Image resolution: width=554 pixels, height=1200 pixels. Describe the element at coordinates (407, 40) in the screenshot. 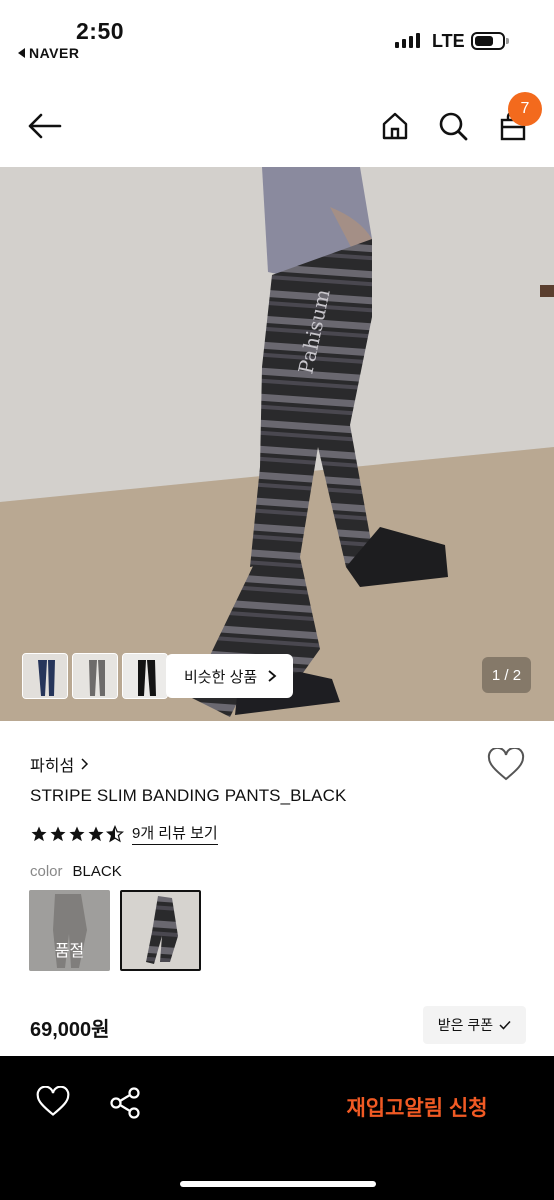

I see `signal-icon` at that location.